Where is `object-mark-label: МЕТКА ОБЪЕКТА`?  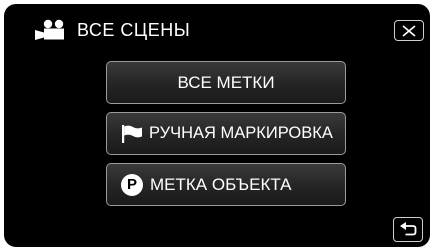
object-mark-label: МЕТКА ОБЪЕКТА is located at coordinates (221, 184).